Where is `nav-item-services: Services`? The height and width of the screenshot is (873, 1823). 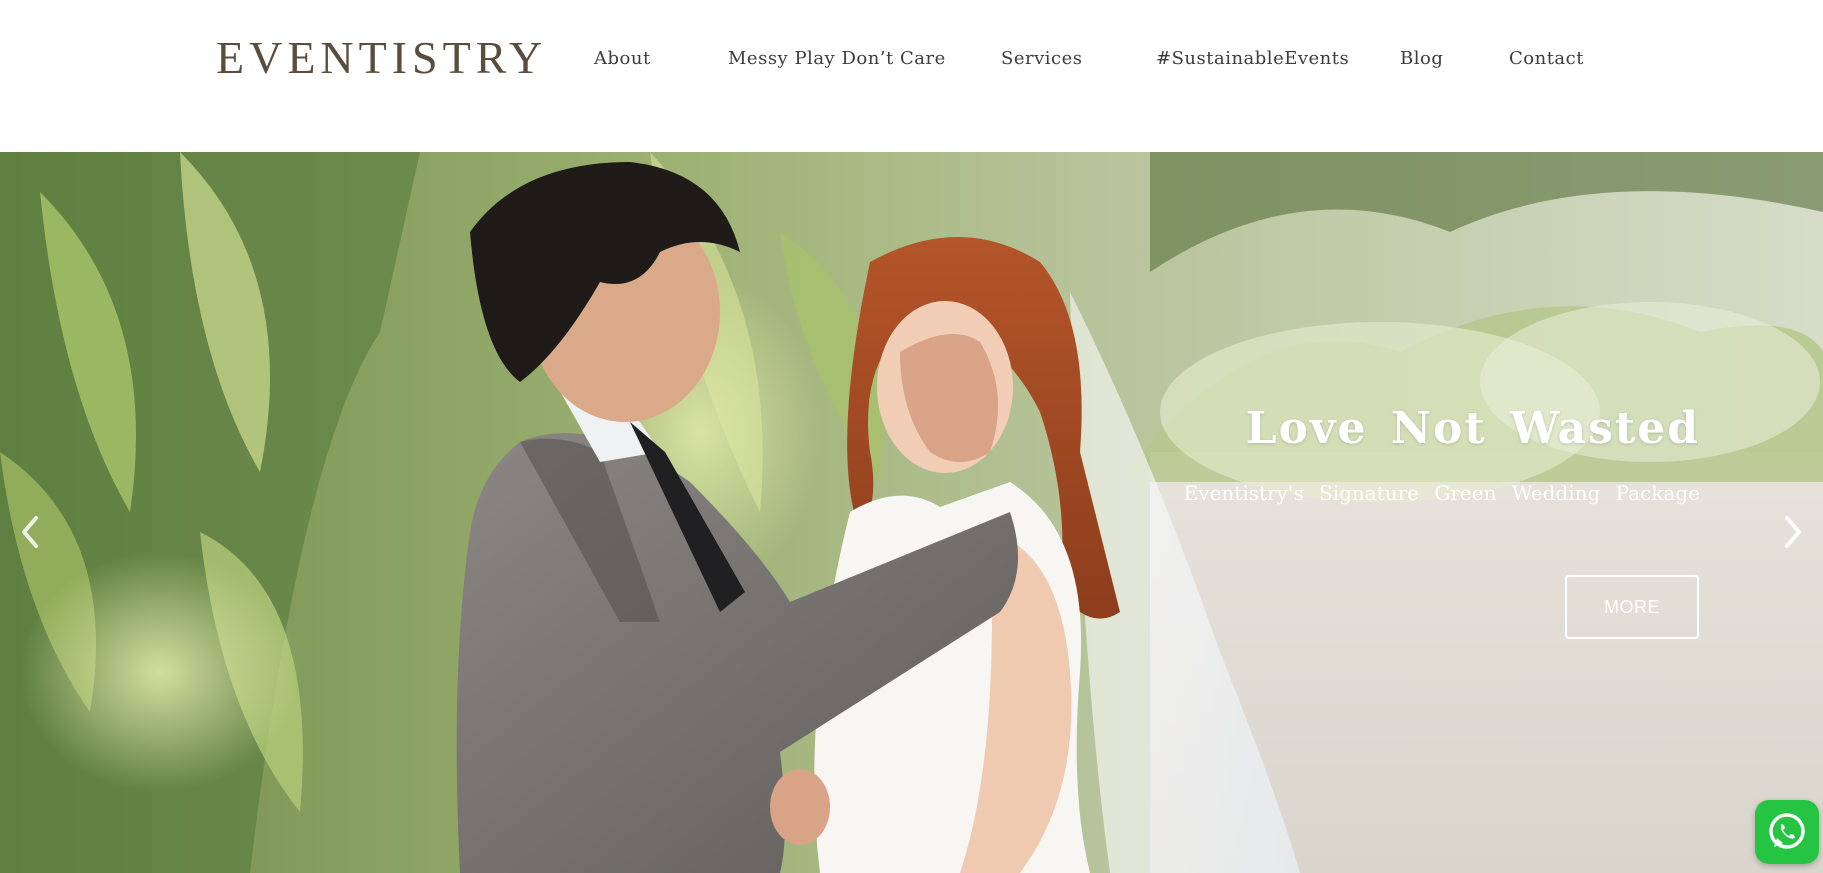 nav-item-services: Services is located at coordinates (1041, 59).